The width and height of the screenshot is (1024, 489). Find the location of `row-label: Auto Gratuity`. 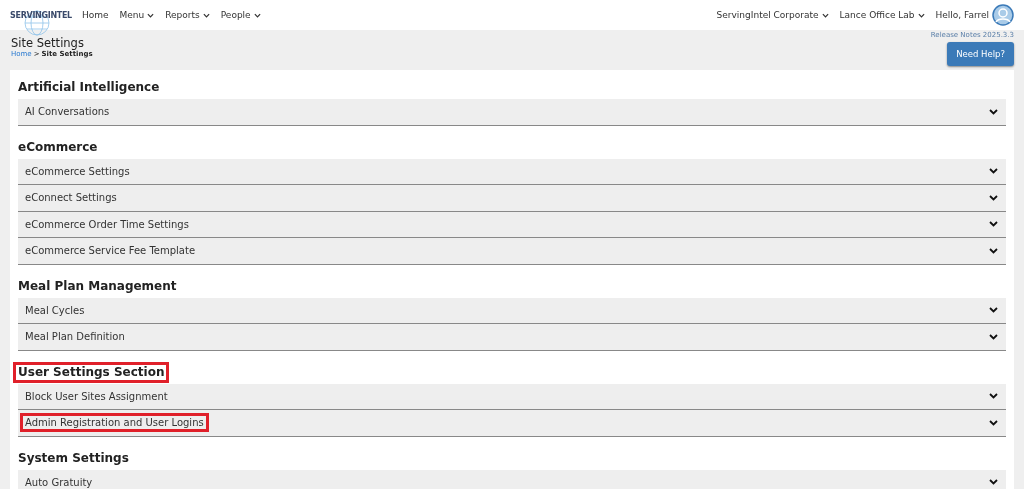

row-label: Auto Gratuity is located at coordinates (59, 482).